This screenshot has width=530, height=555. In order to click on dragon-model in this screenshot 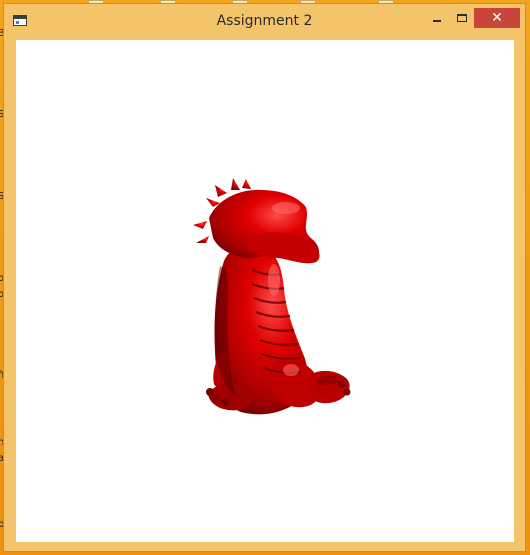, I will do `click(272, 296)`.